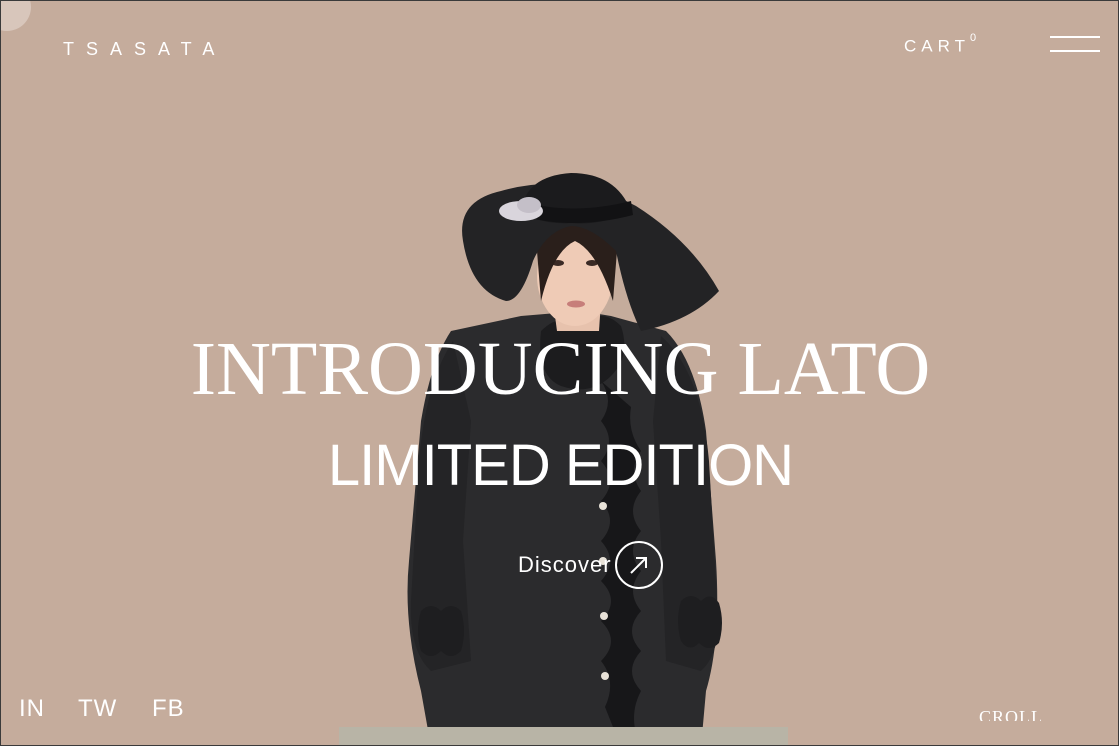  What do you see at coordinates (563, 736) in the screenshot?
I see `next-section-preview` at bounding box center [563, 736].